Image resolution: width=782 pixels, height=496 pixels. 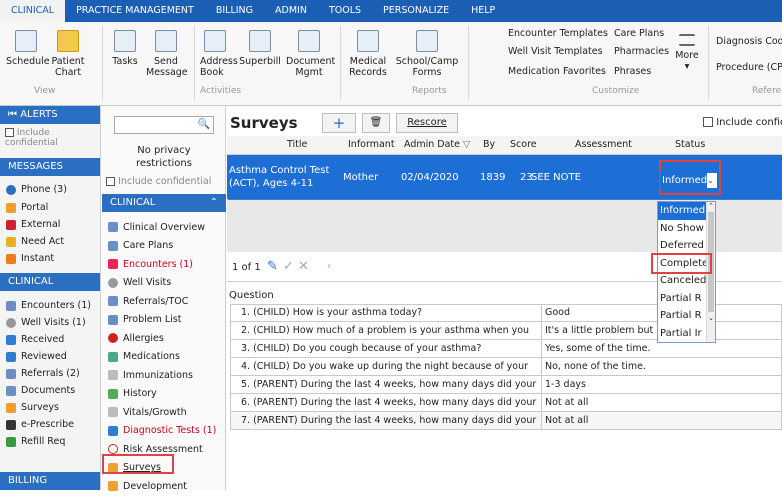 What do you see at coordinates (50, 115) in the screenshot?
I see `alerts-header: ⏮ ALERTS` at bounding box center [50, 115].